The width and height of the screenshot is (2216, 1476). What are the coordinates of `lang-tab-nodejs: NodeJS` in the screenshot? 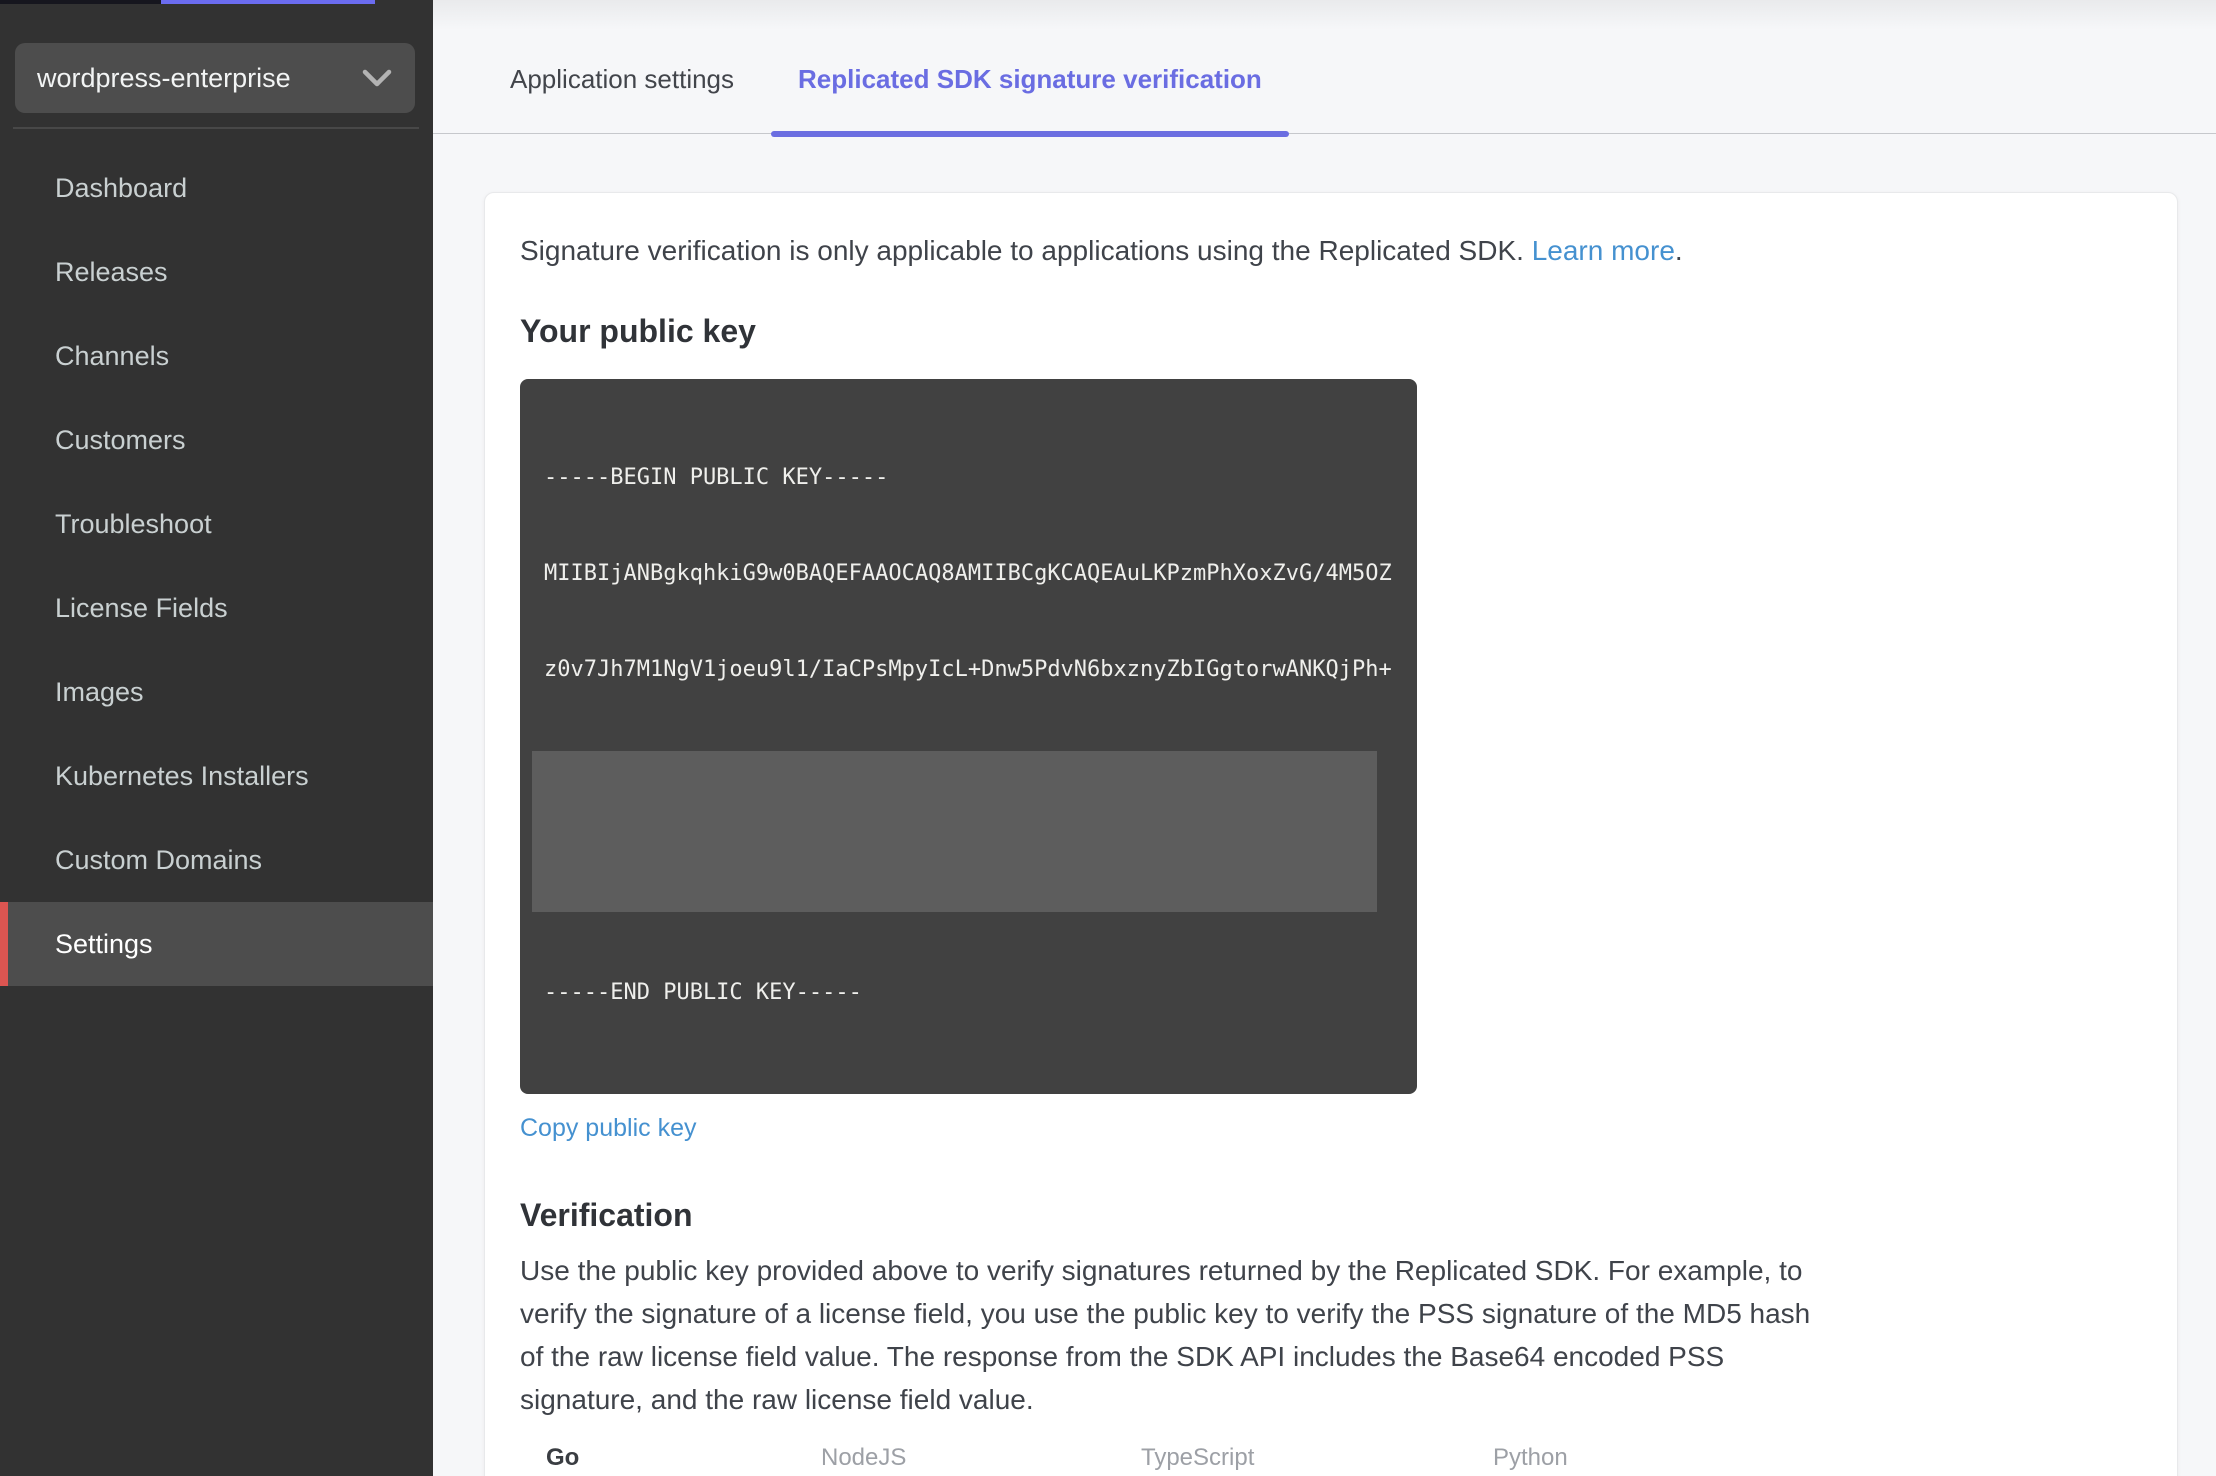 It's located at (954, 1455).